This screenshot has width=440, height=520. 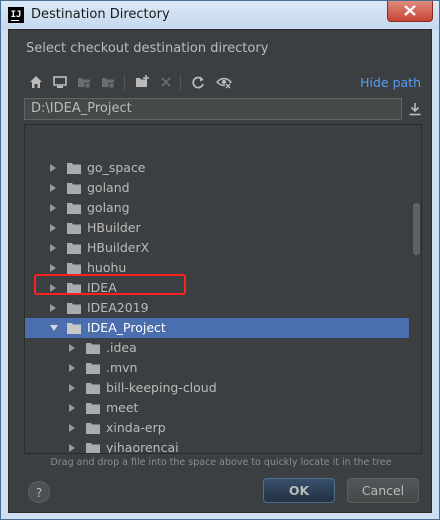 I want to click on tree-row: IDEA2019, so click(x=217, y=308).